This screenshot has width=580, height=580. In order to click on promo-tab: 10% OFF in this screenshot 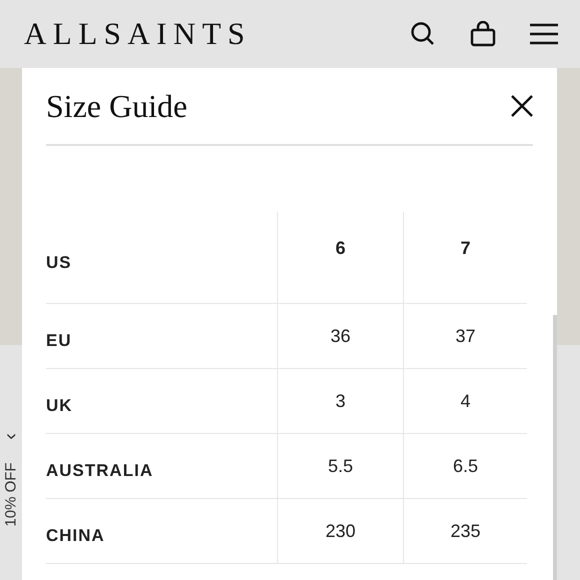, I will do `click(11, 494)`.